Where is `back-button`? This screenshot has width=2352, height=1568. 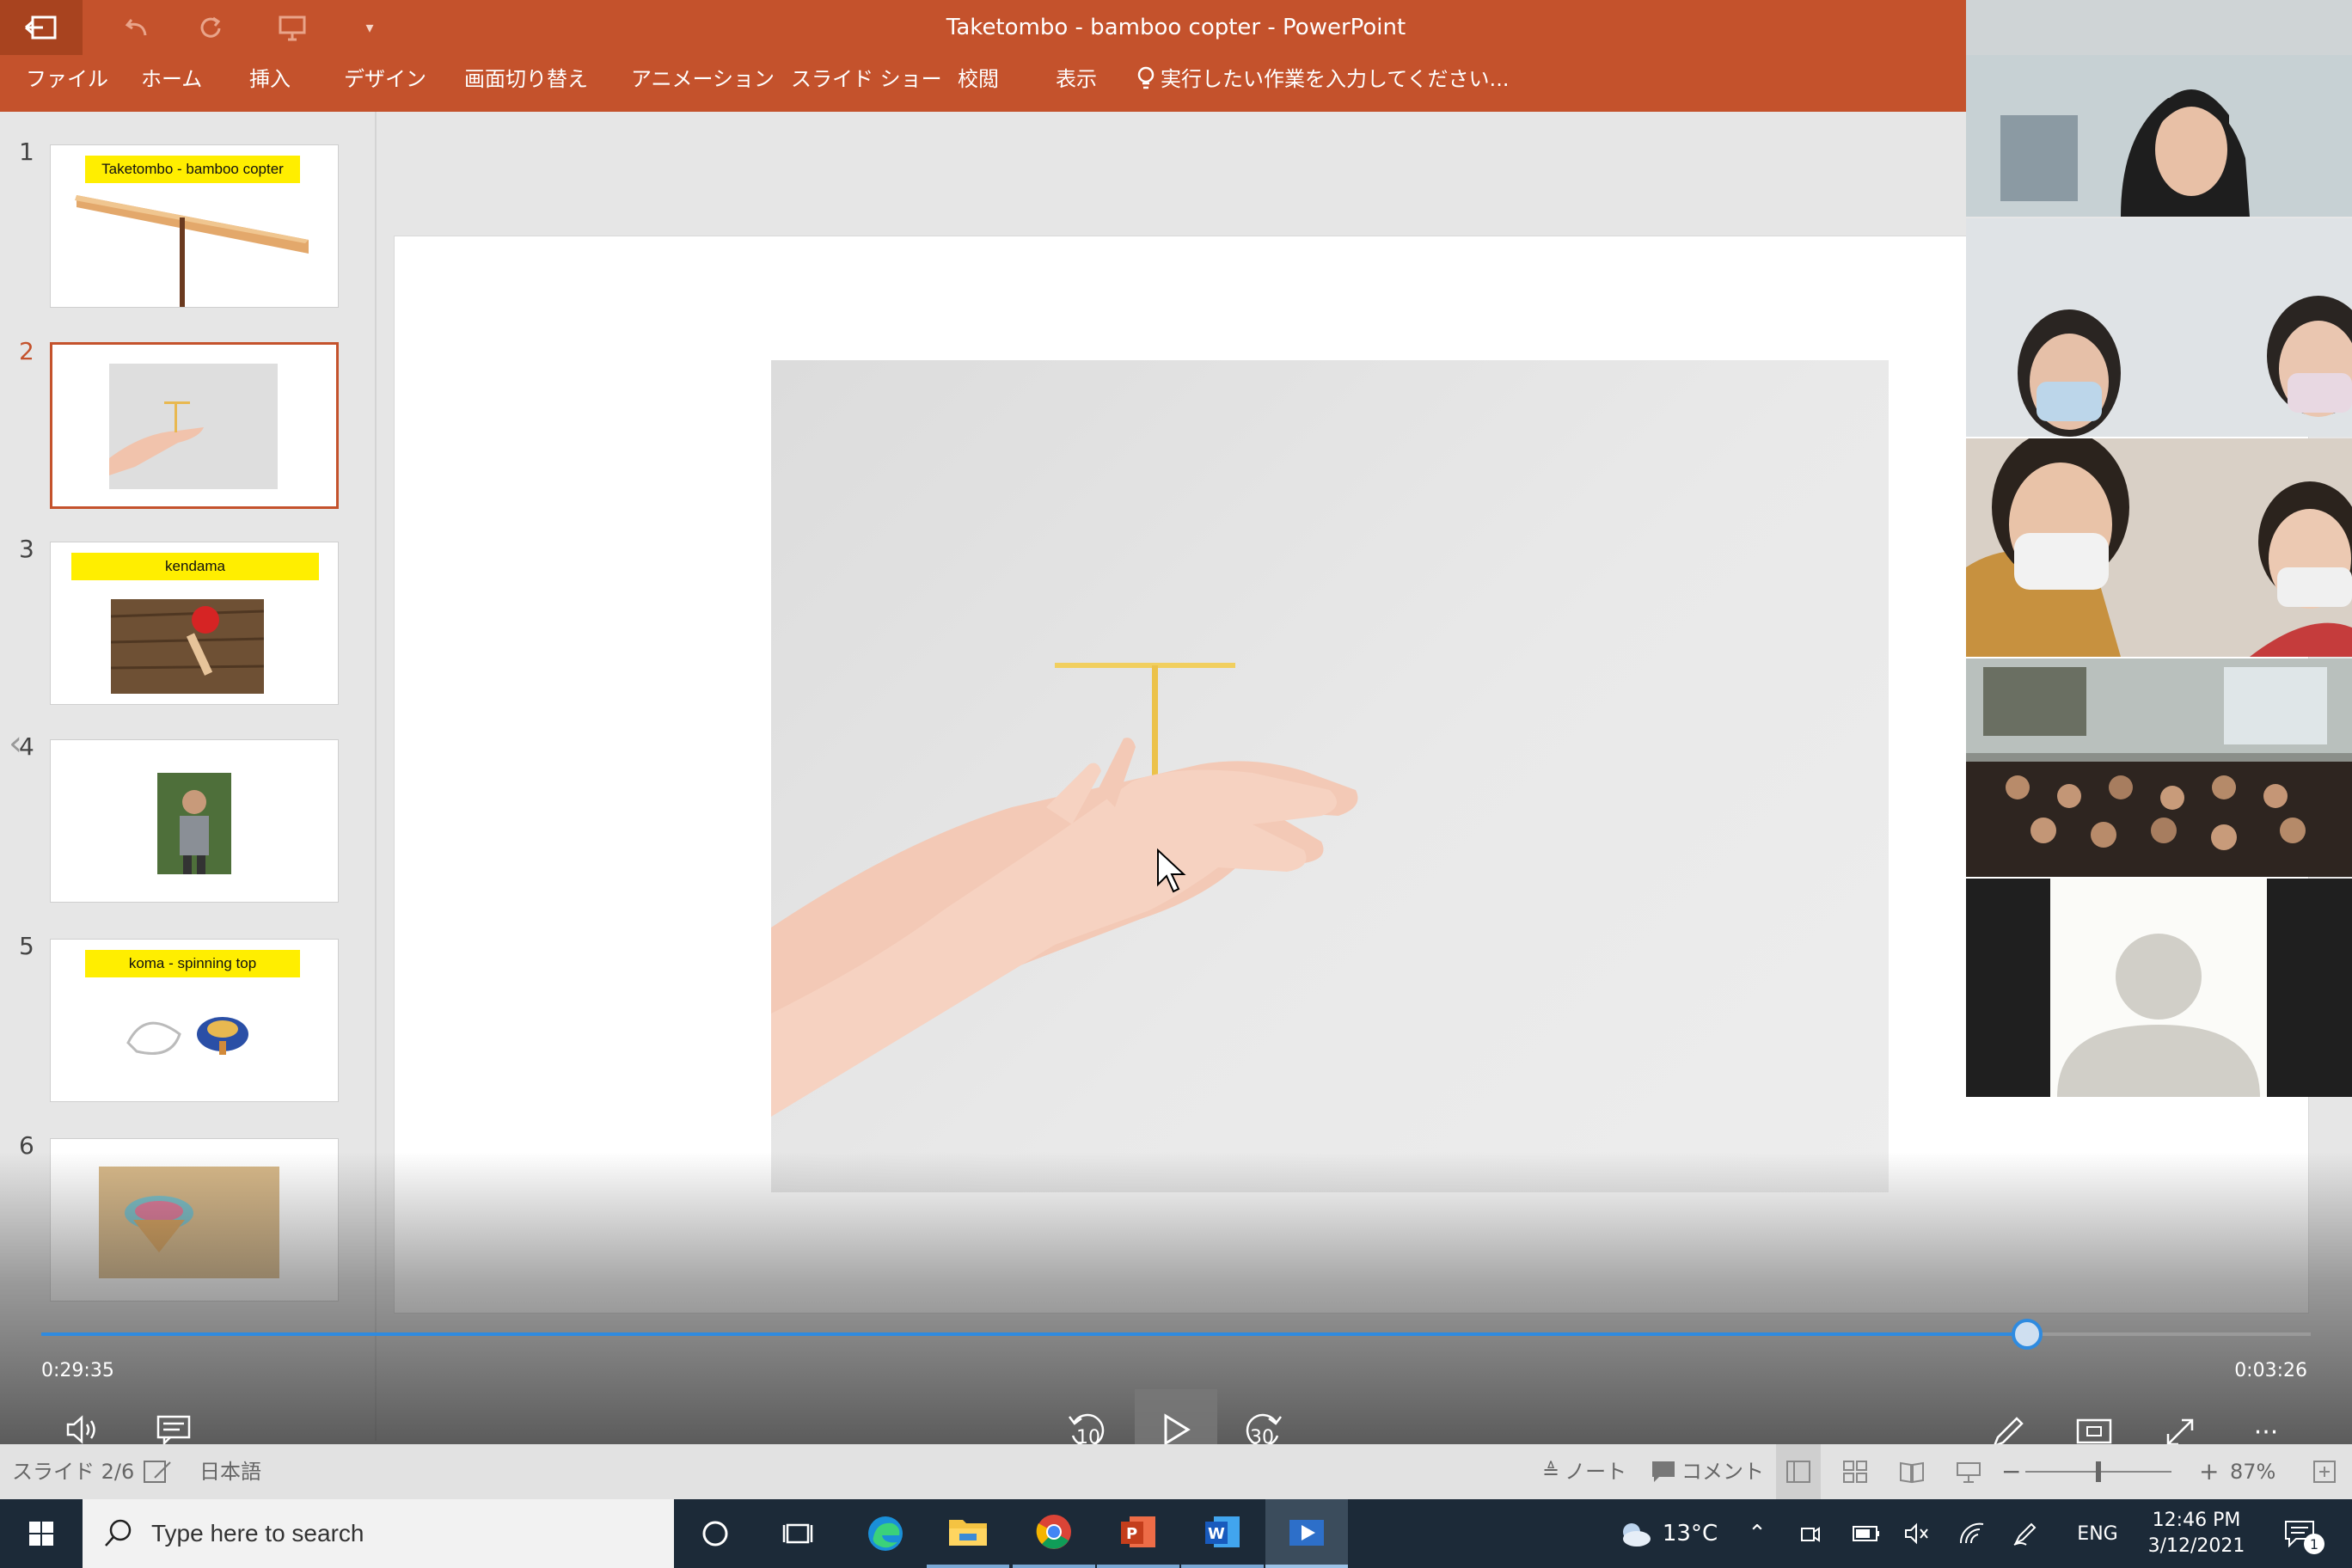 back-button is located at coordinates (41, 27).